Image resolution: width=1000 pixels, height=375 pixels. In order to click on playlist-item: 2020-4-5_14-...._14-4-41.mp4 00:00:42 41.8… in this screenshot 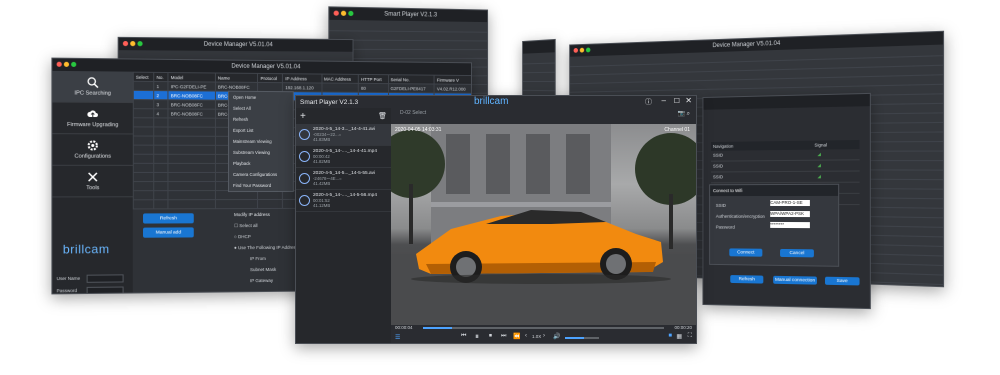, I will do `click(343, 157)`.